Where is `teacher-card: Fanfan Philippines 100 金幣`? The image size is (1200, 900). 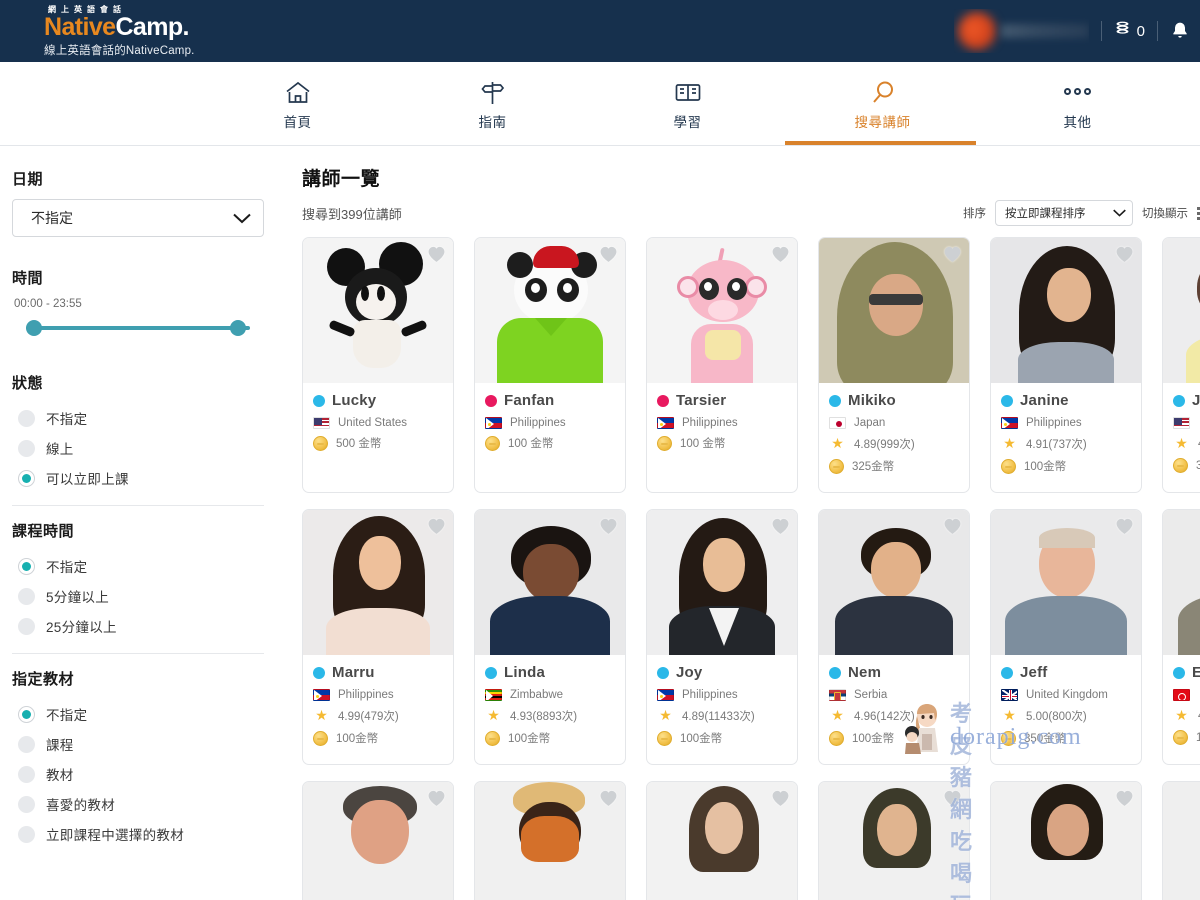 teacher-card: Fanfan Philippines 100 金幣 is located at coordinates (550, 365).